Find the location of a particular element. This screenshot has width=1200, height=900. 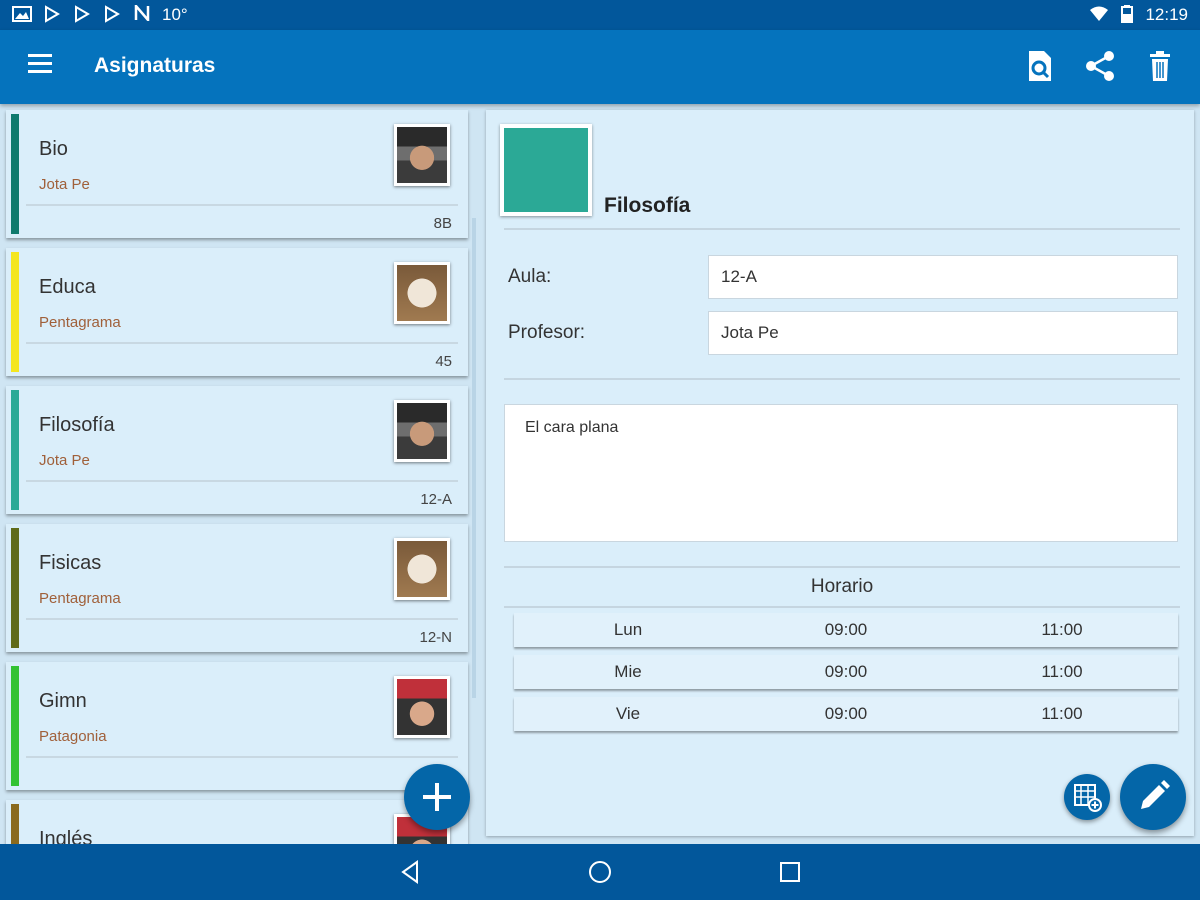

subject-room: 8B is located at coordinates (442, 223).